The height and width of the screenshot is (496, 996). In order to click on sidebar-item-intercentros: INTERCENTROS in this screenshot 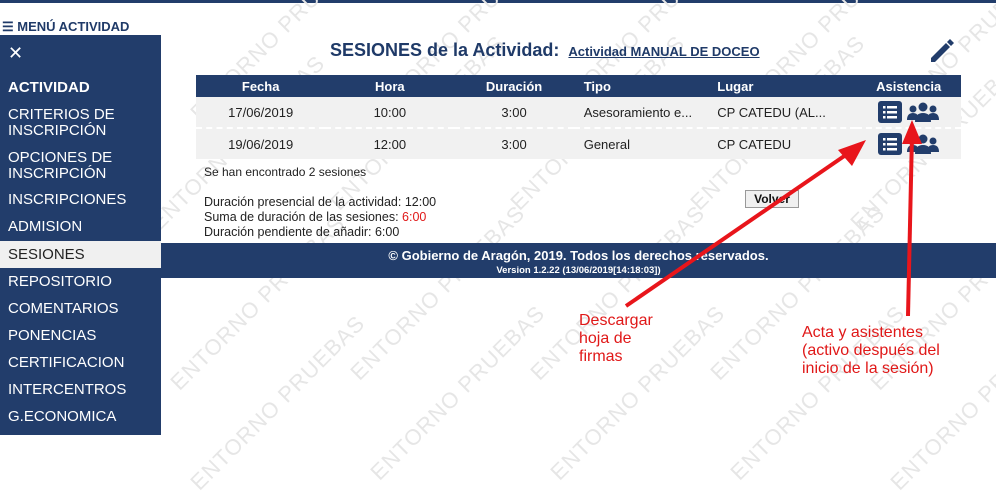, I will do `click(80, 390)`.